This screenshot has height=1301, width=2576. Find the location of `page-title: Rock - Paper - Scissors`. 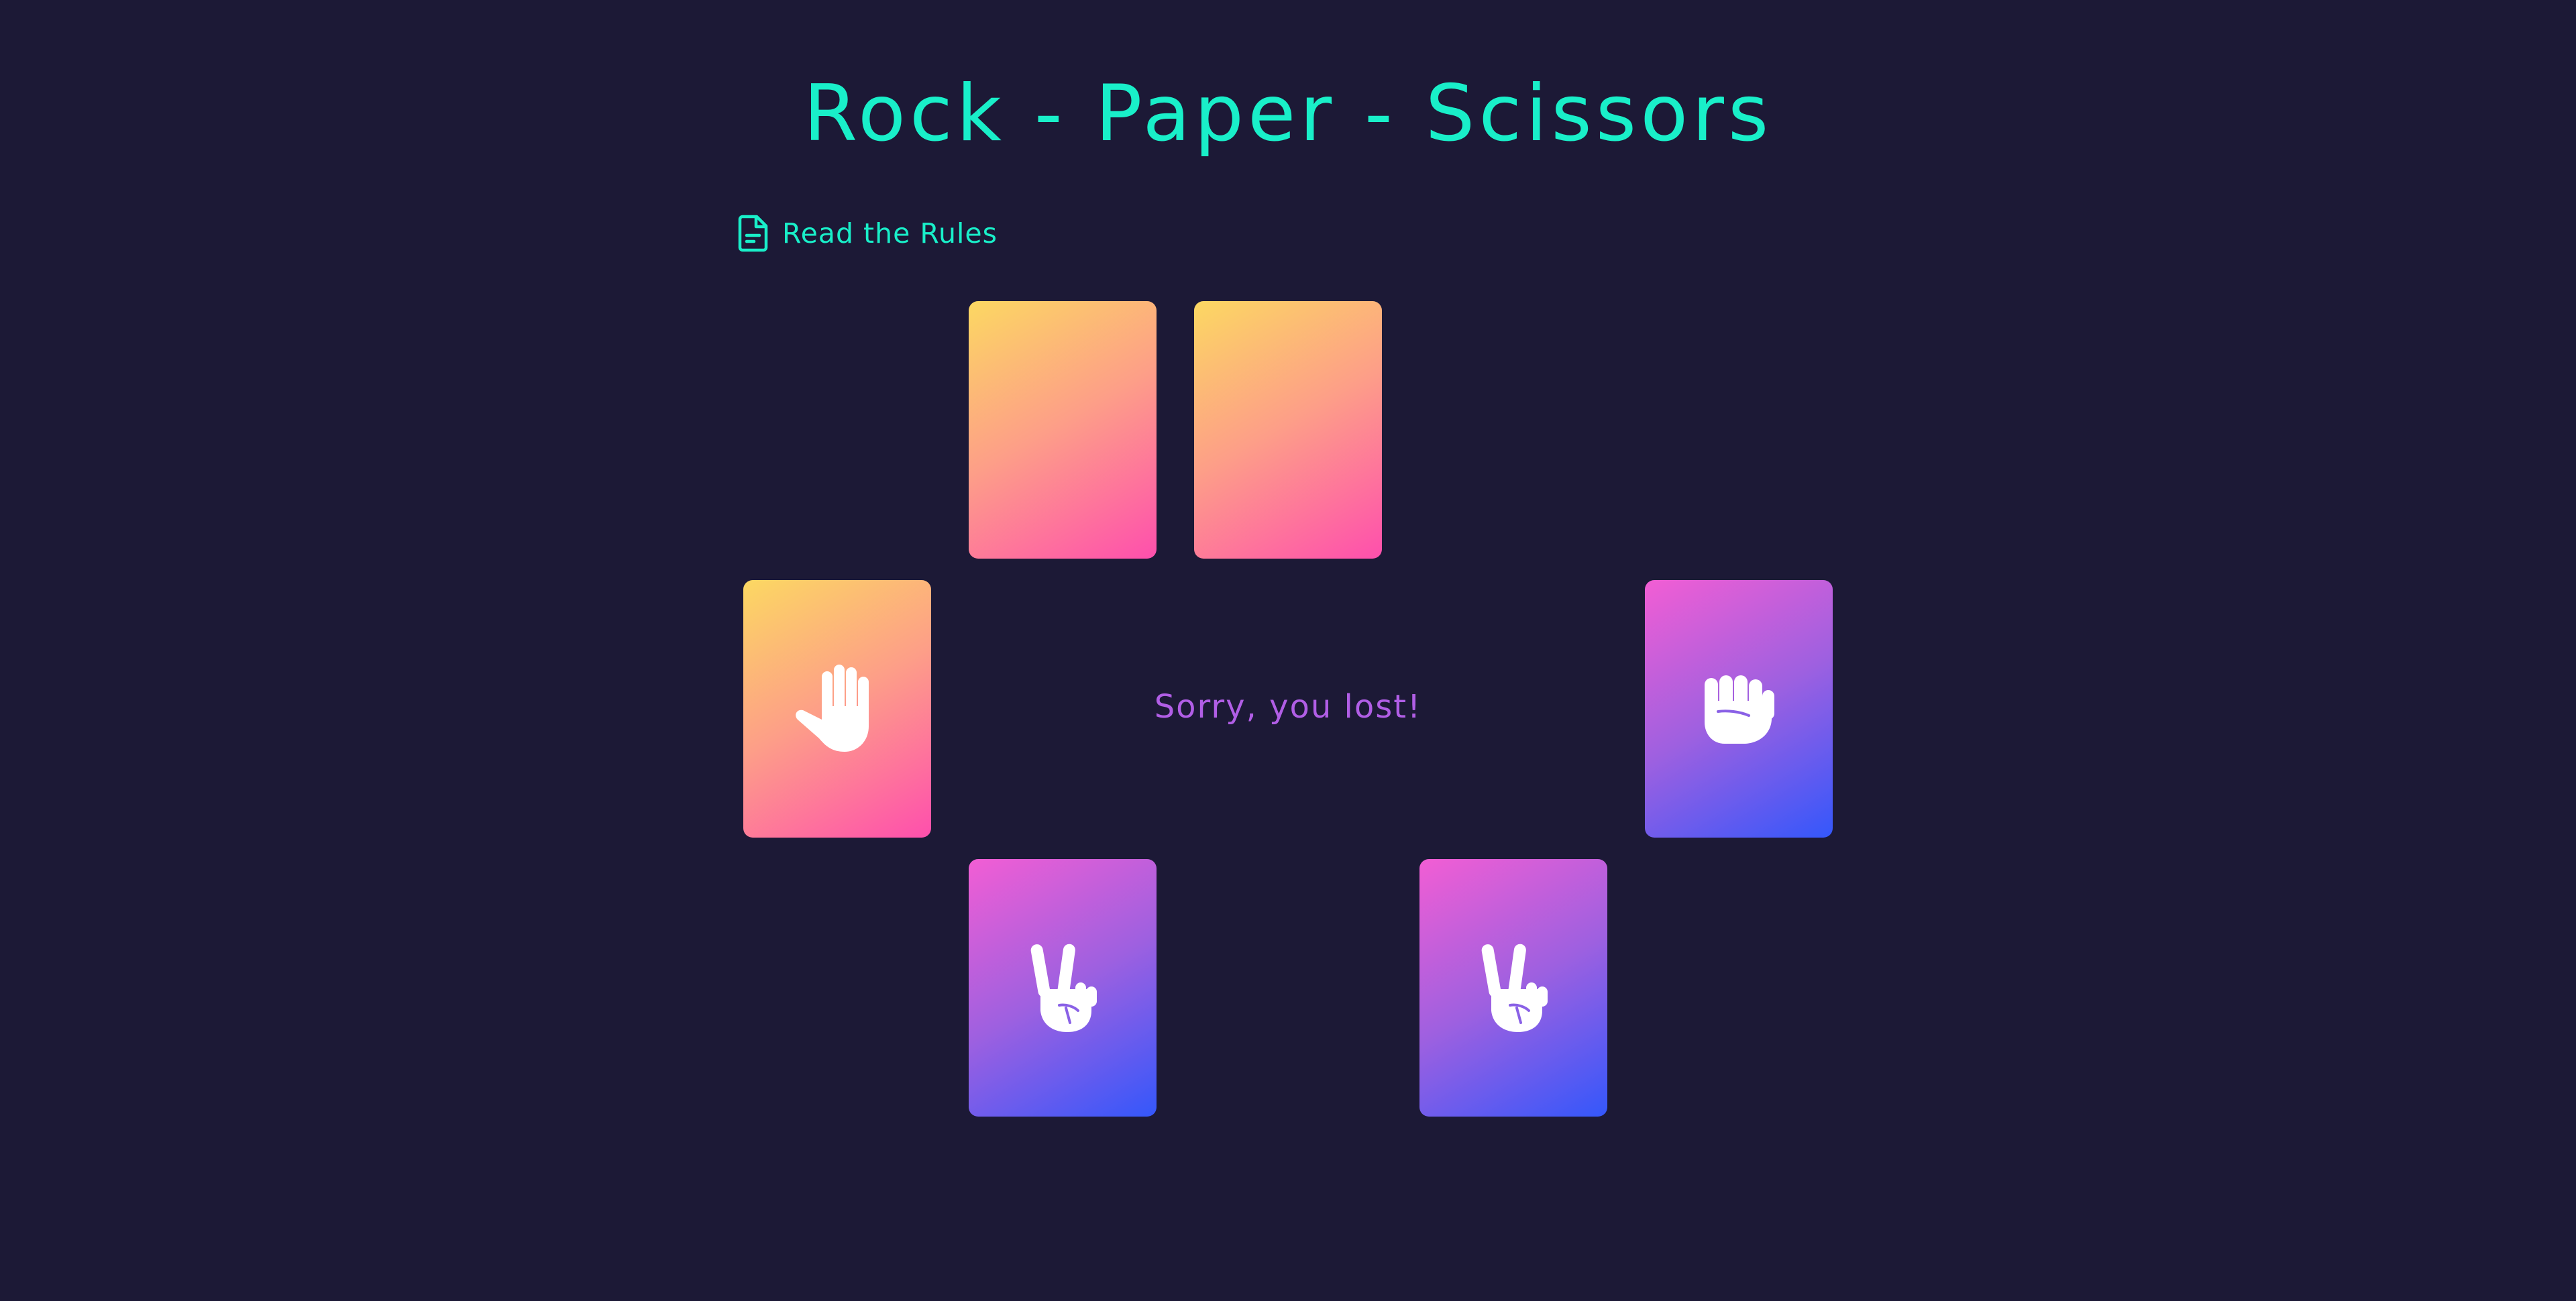

page-title: Rock - Paper - Scissors is located at coordinates (1288, 113).